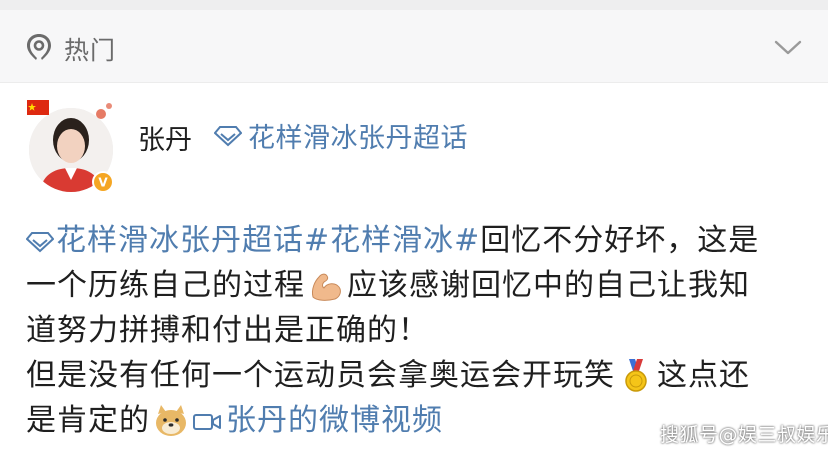 This screenshot has height=453, width=828. Describe the element at coordinates (72, 146) in the screenshot. I see `avatar: V` at that location.